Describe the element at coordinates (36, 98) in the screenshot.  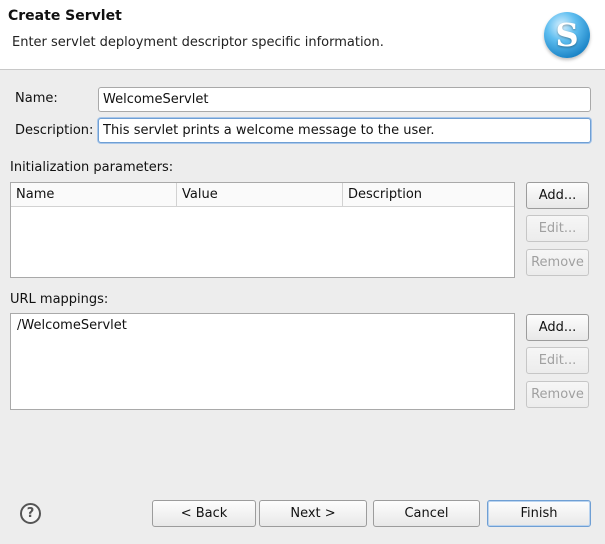
I see `name-label: Name:` at that location.